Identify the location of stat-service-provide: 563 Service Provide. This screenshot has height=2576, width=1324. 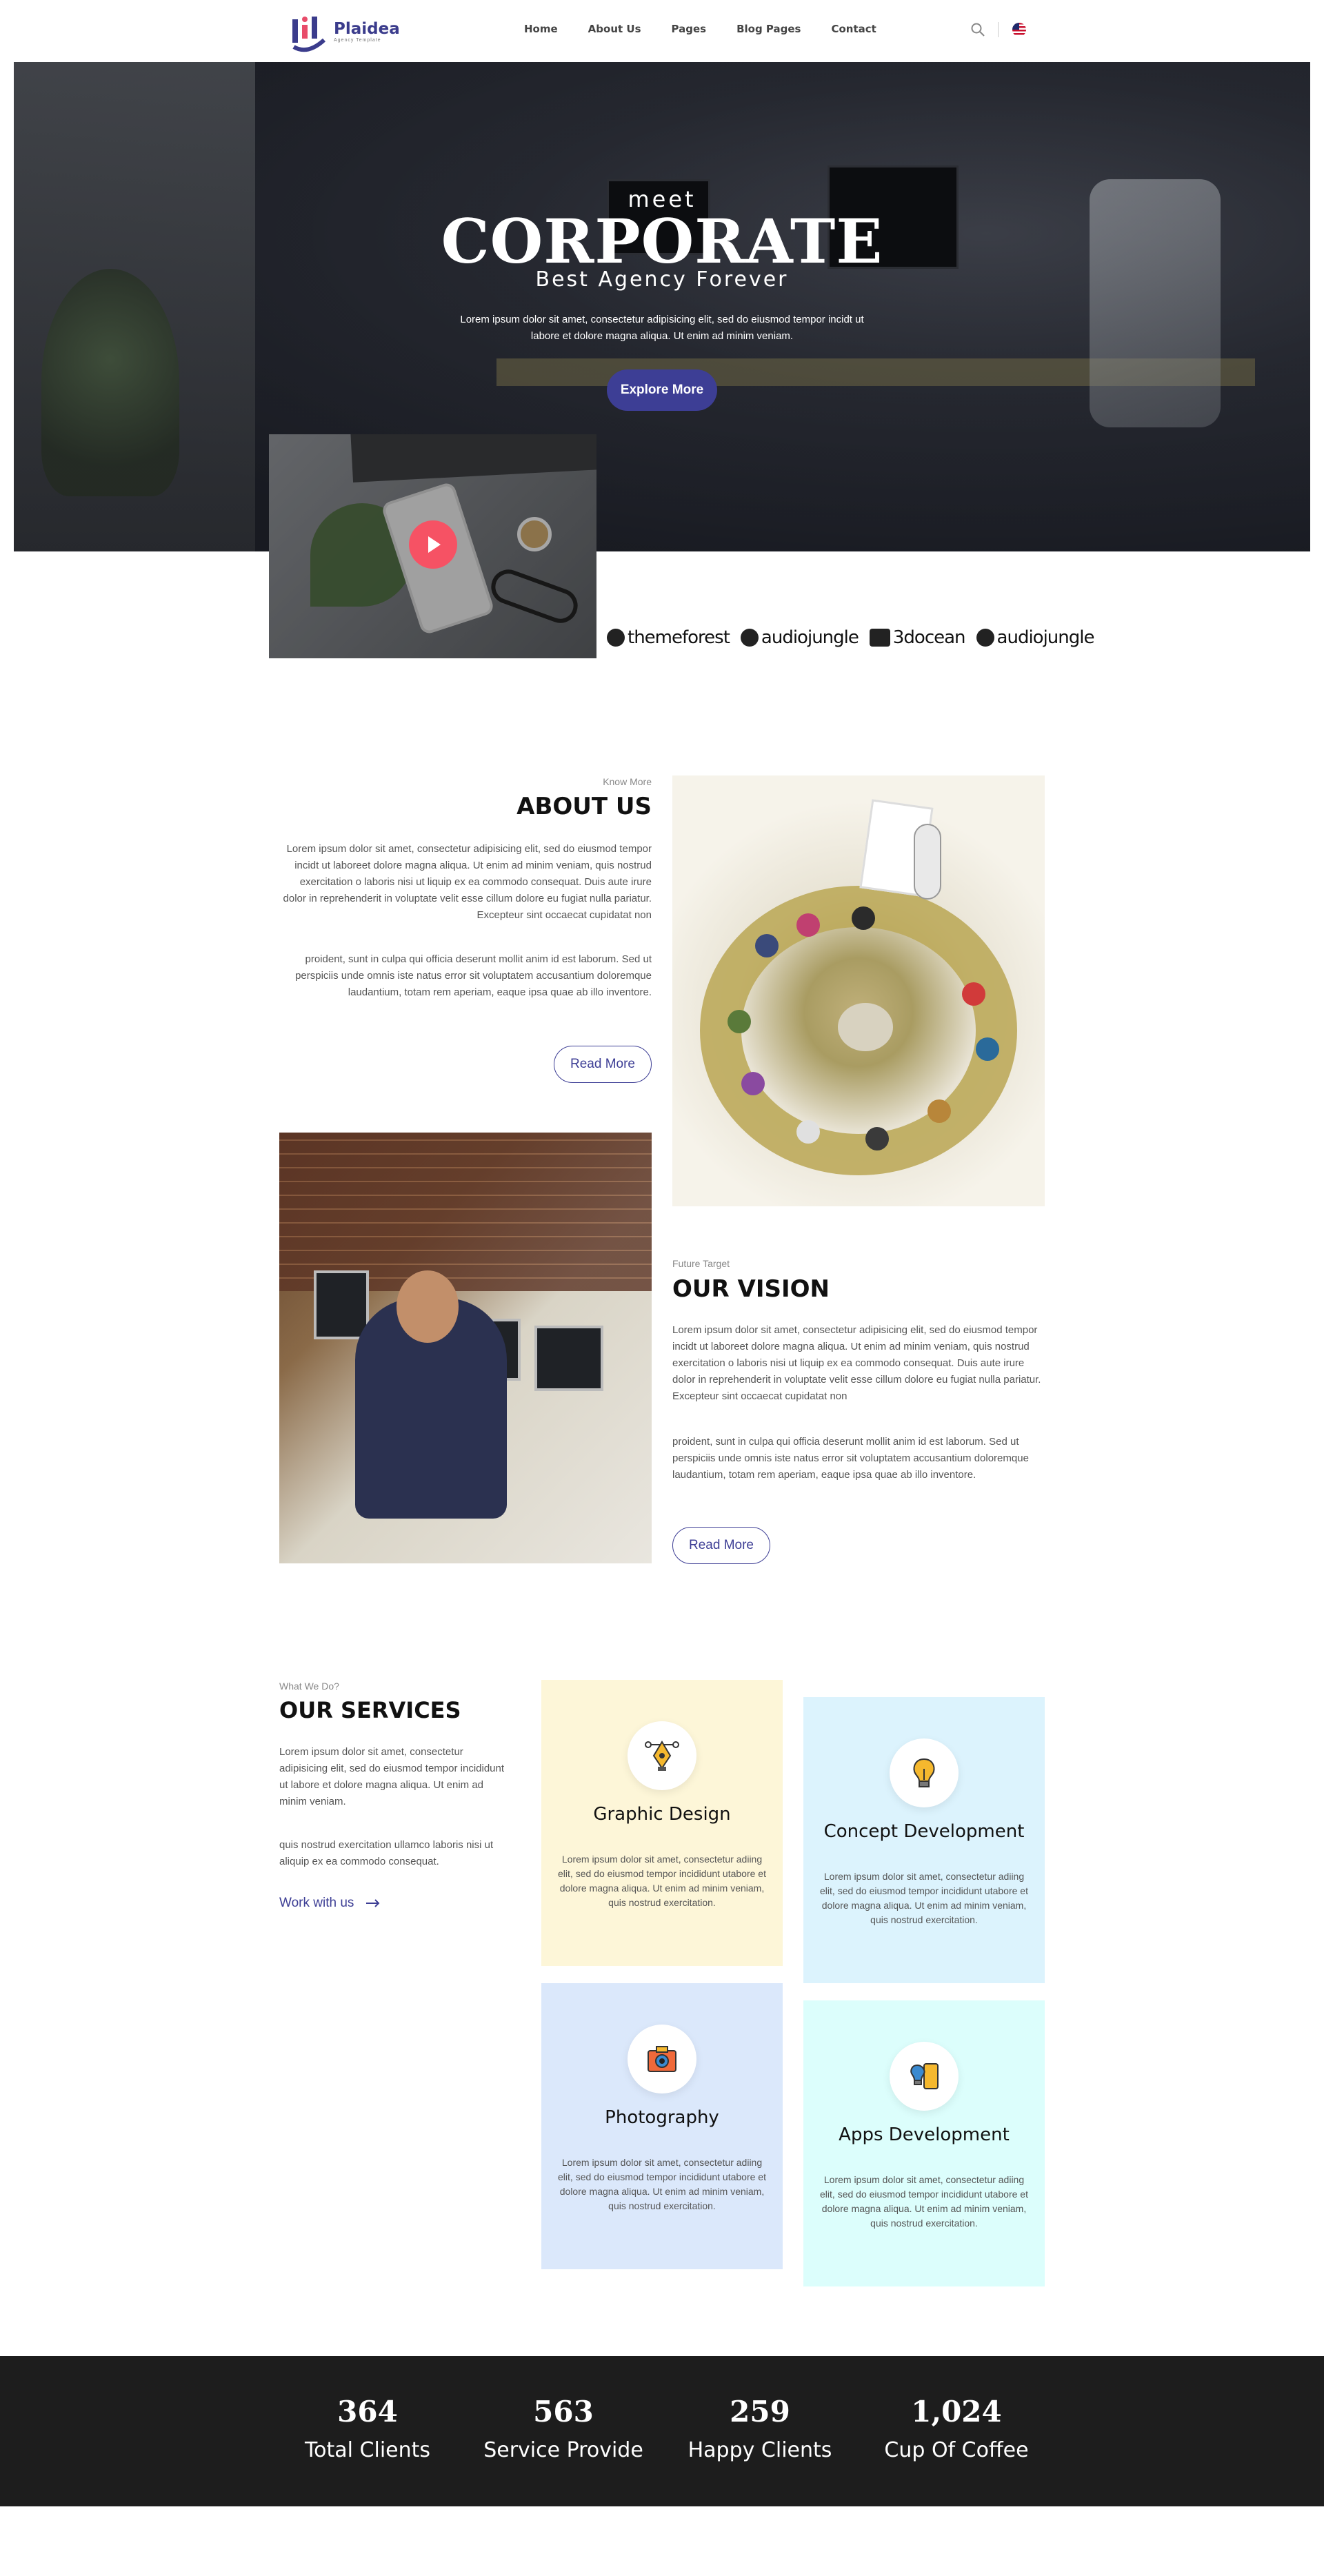
(563, 2428).